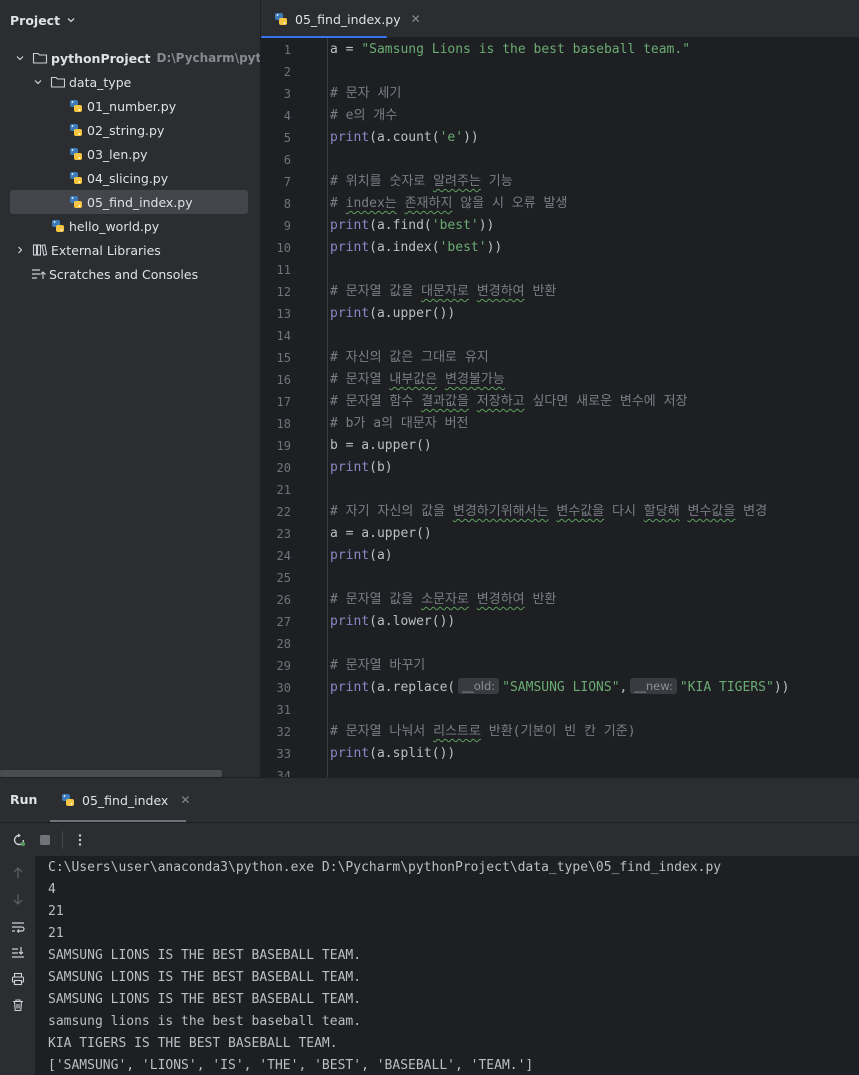 This screenshot has width=859, height=1075. I want to click on arrow-up-icon, so click(18, 873).